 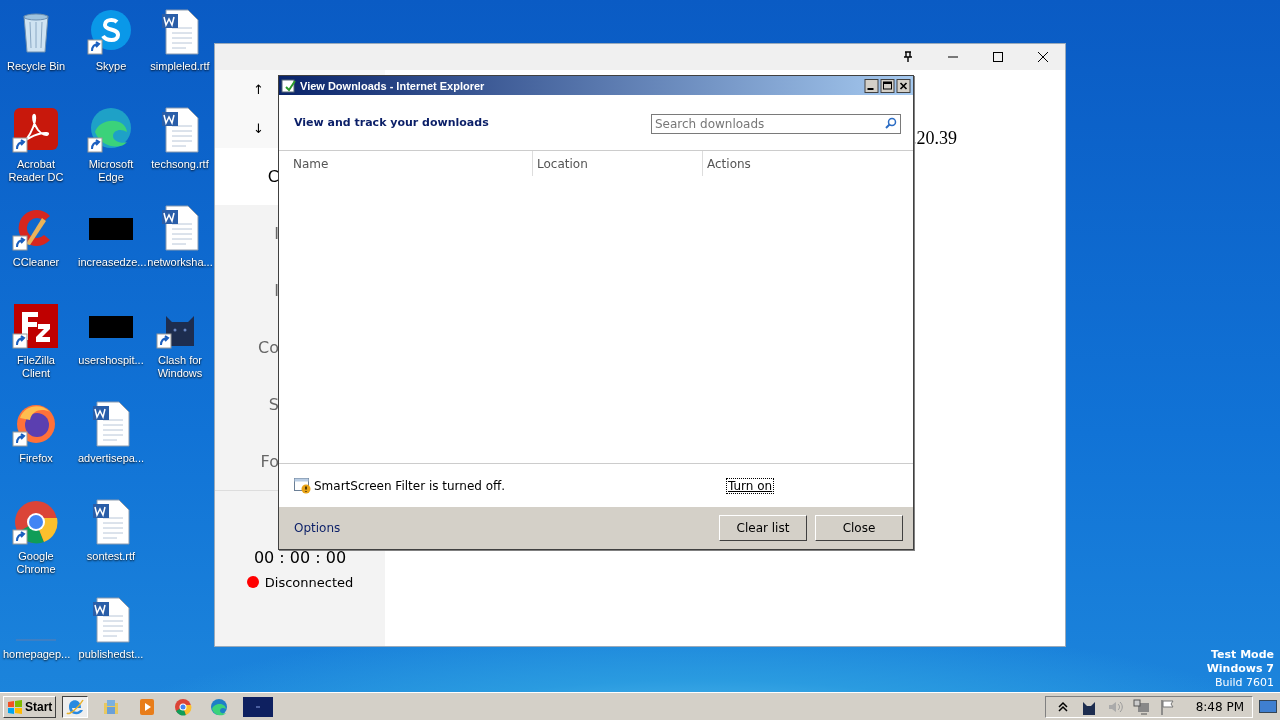 What do you see at coordinates (934, 138) in the screenshot?
I see `version-text: .20.39` at bounding box center [934, 138].